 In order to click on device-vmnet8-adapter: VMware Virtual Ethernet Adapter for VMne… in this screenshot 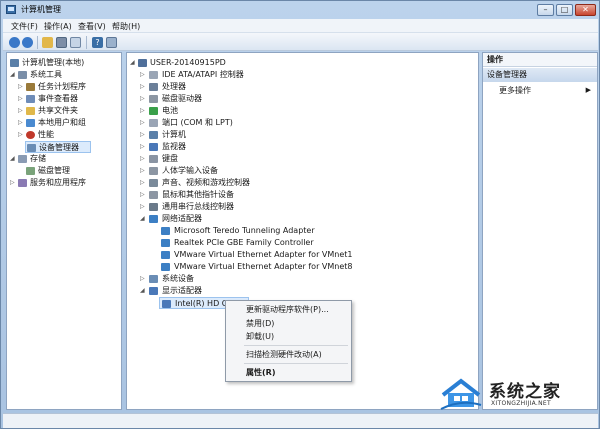, I will do `click(271, 267)`.